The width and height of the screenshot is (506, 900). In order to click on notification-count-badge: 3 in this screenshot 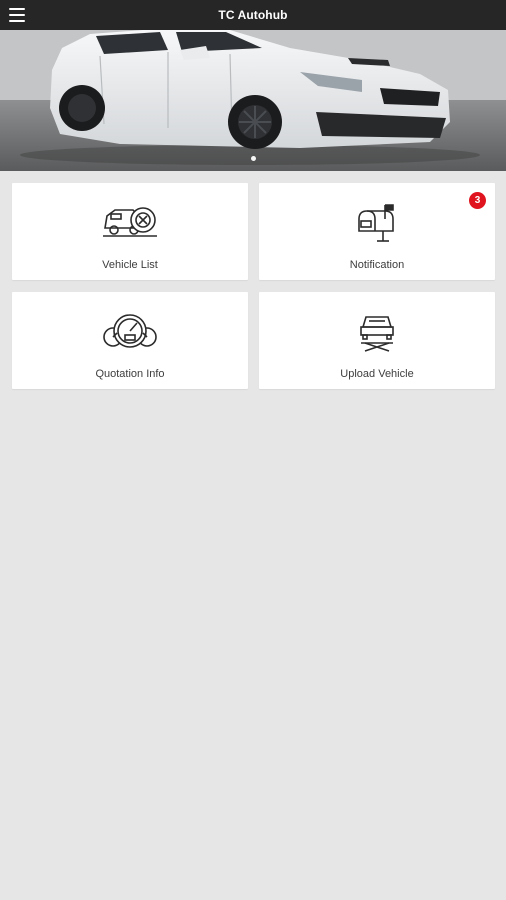, I will do `click(477, 200)`.